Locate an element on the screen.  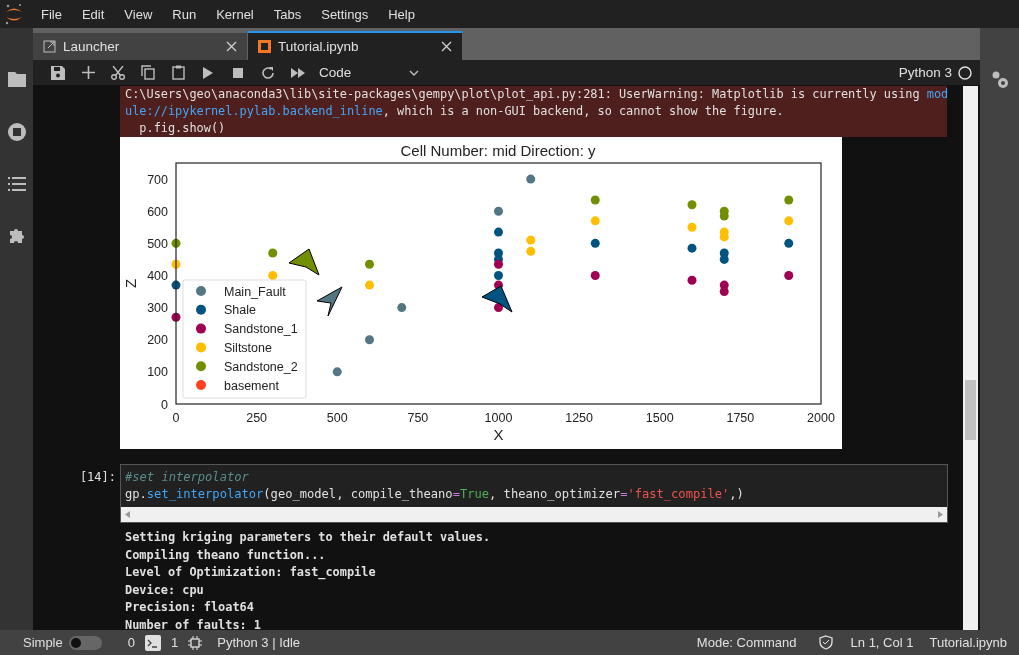
chart-title: Cell Number: mid Direction: y is located at coordinates (498, 150).